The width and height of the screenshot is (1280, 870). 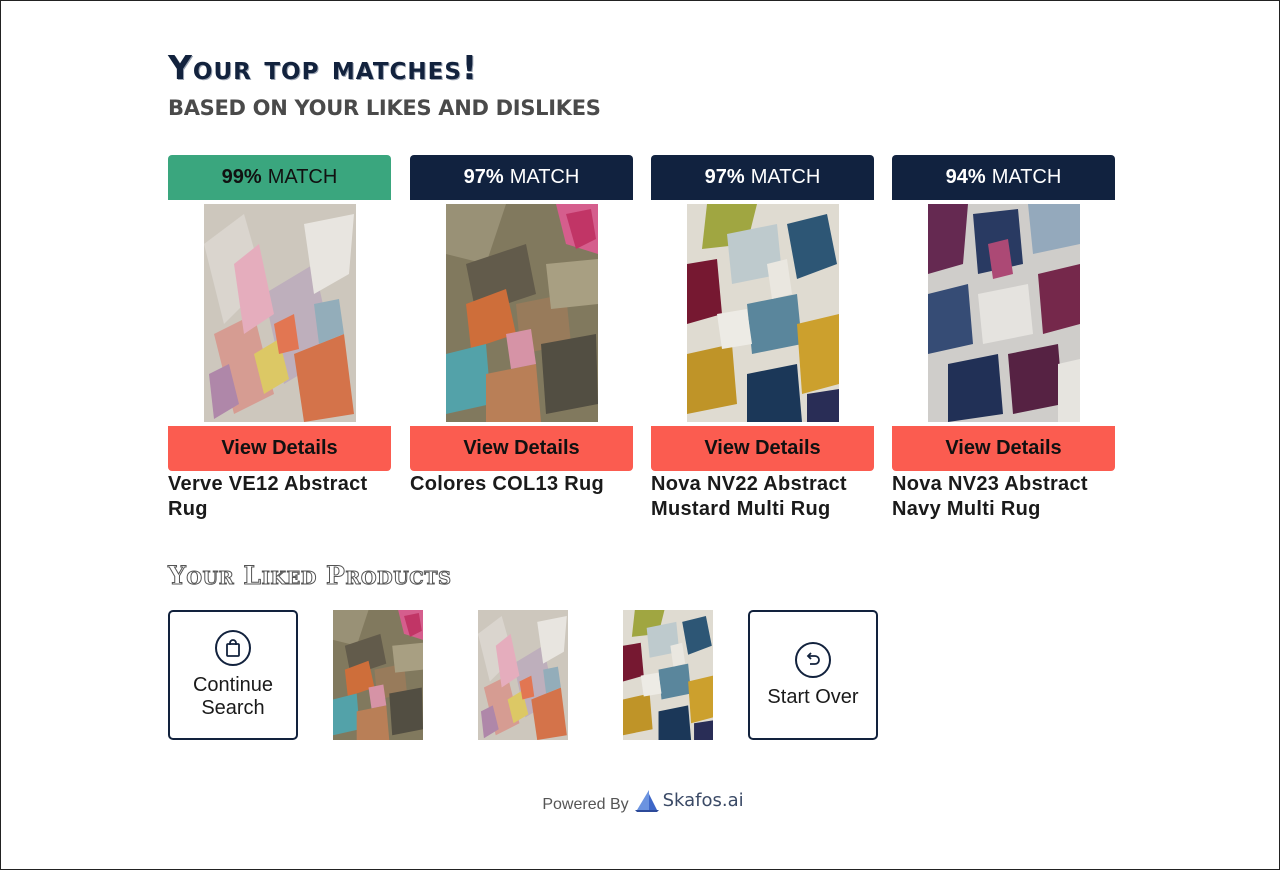 What do you see at coordinates (585, 804) in the screenshot?
I see `powered-by-text: Powered By` at bounding box center [585, 804].